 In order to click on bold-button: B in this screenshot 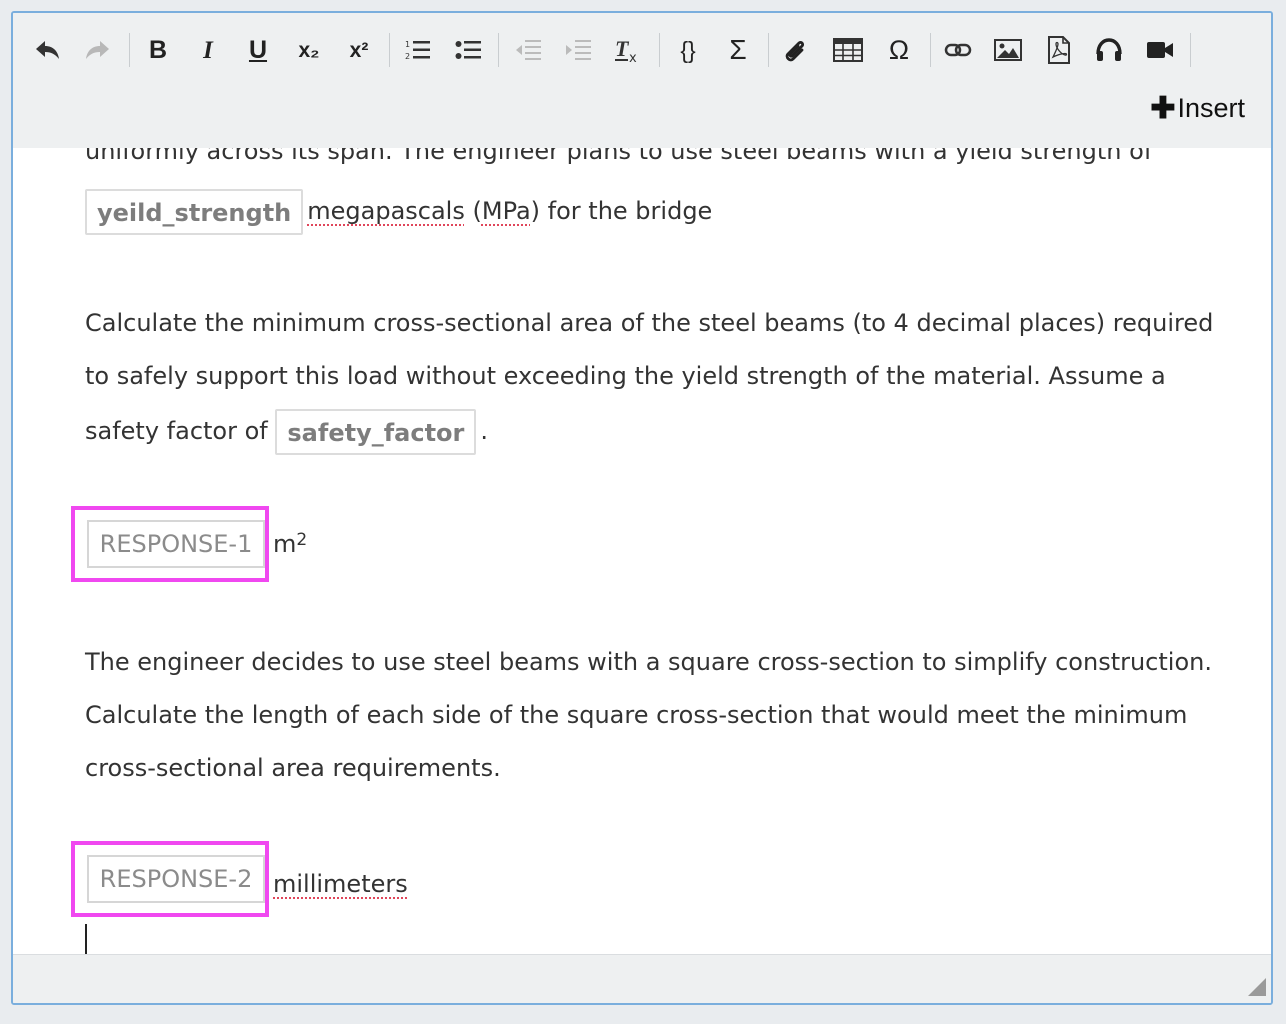, I will do `click(158, 50)`.